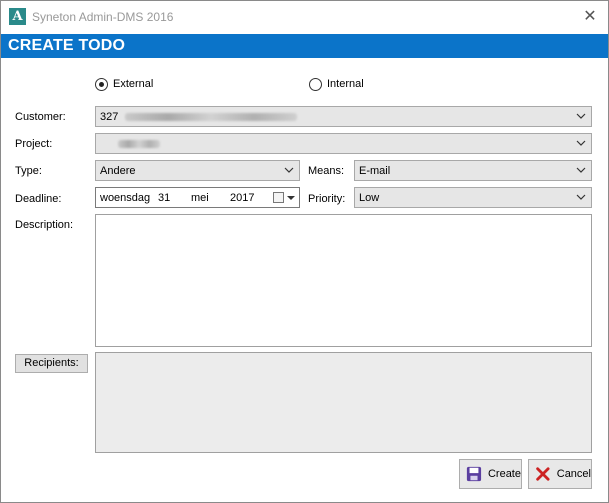  Describe the element at coordinates (474, 474) in the screenshot. I see `save-icon` at that location.